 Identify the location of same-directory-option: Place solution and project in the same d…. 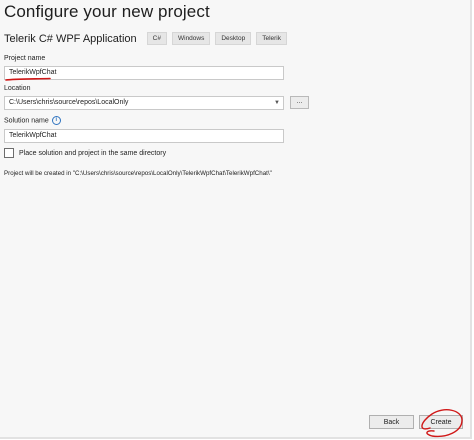
(85, 153).